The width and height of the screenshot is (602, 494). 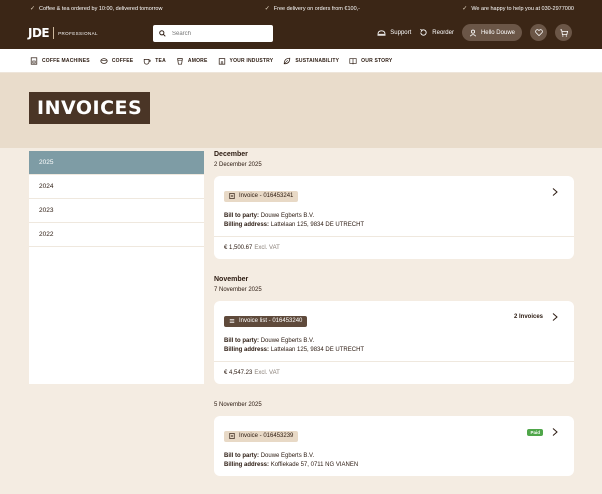 I want to click on tea-cup-icon, so click(x=147, y=61).